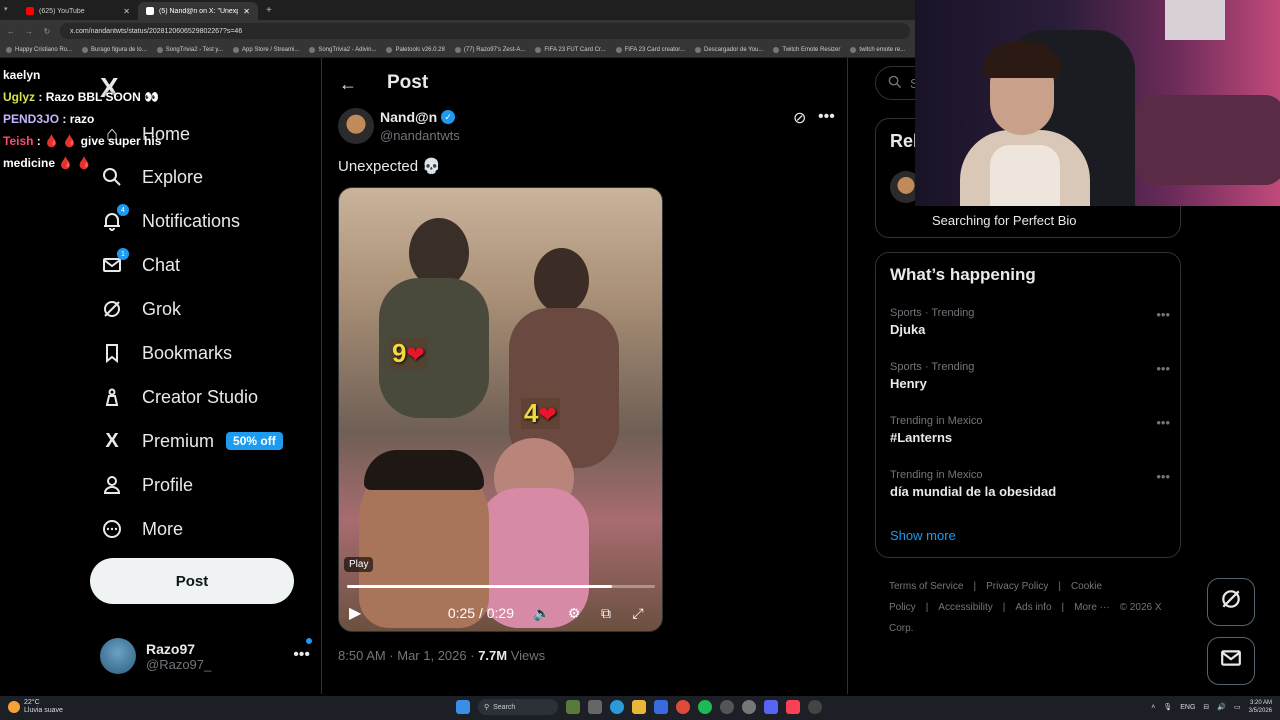  Describe the element at coordinates (1030, 430) in the screenshot. I see `trend-item: Trending in Mexico #Lanterns •••` at that location.